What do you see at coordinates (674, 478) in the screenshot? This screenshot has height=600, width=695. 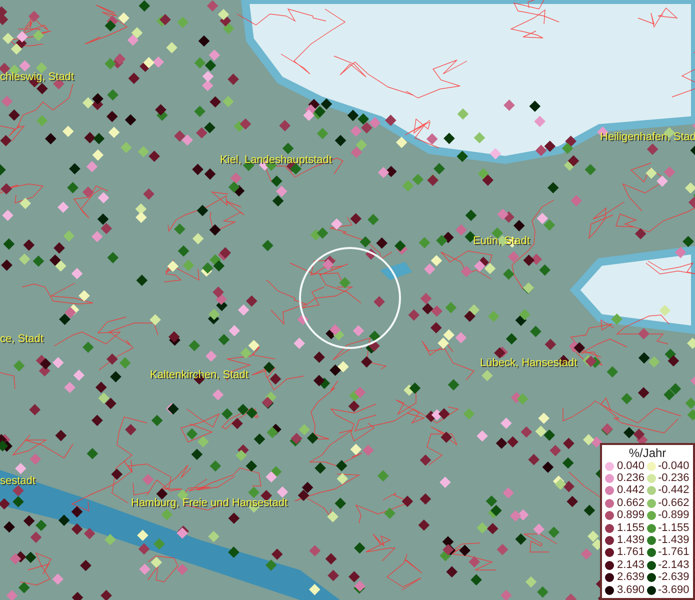 I see `legend-value: -0.236` at bounding box center [674, 478].